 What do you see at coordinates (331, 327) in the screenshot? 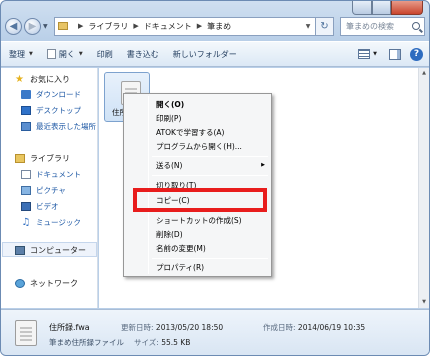
I see `created-value: 2014/06/19 10:35` at bounding box center [331, 327].